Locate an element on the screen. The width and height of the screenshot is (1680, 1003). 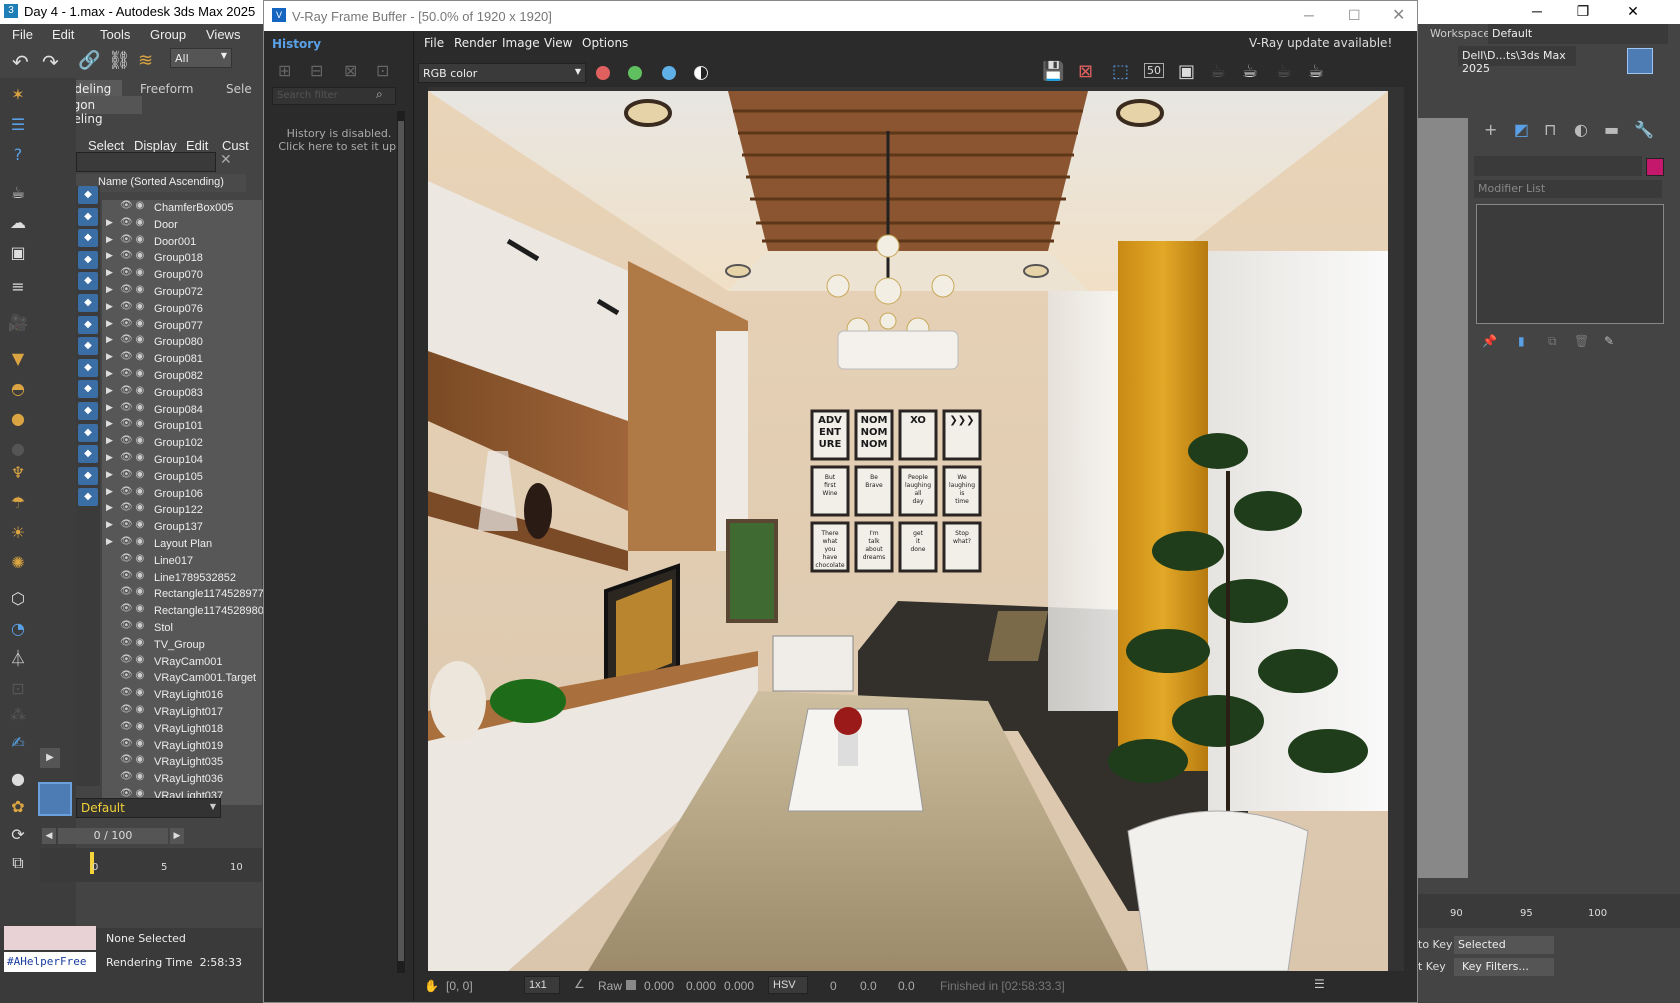
scene-list-item: ▶ 👁 ◉ Door is located at coordinates (182, 225).